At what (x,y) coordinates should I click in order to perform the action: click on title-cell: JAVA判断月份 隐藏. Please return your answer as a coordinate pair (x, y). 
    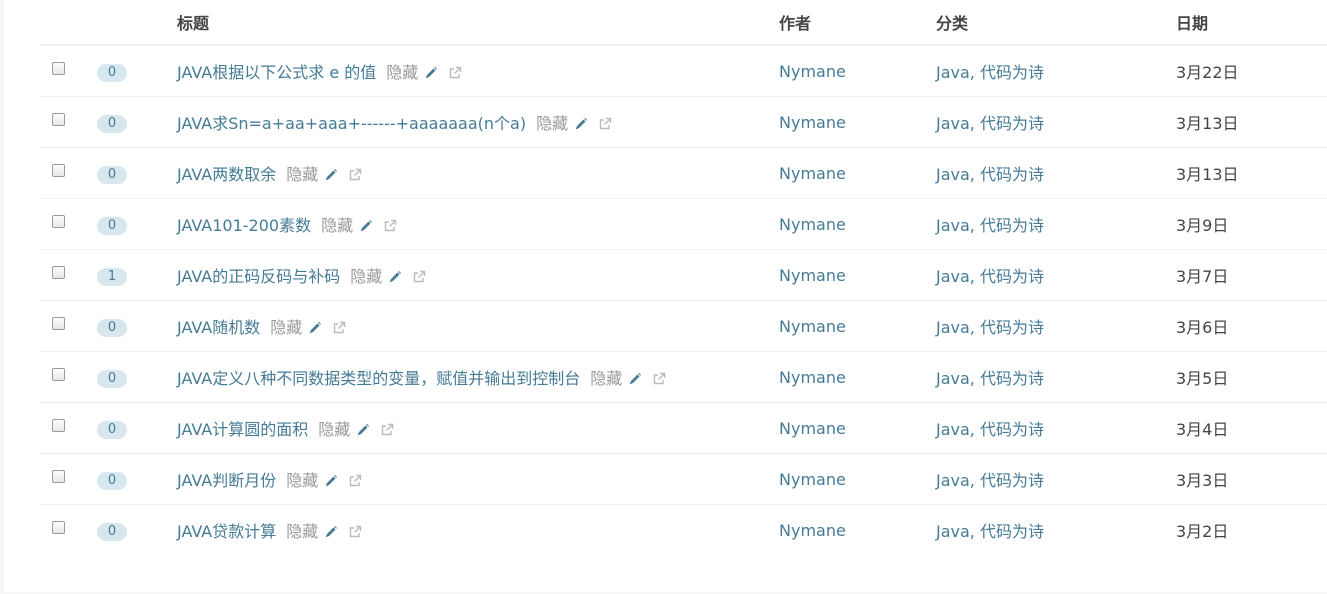
    Looking at the image, I should click on (478, 479).